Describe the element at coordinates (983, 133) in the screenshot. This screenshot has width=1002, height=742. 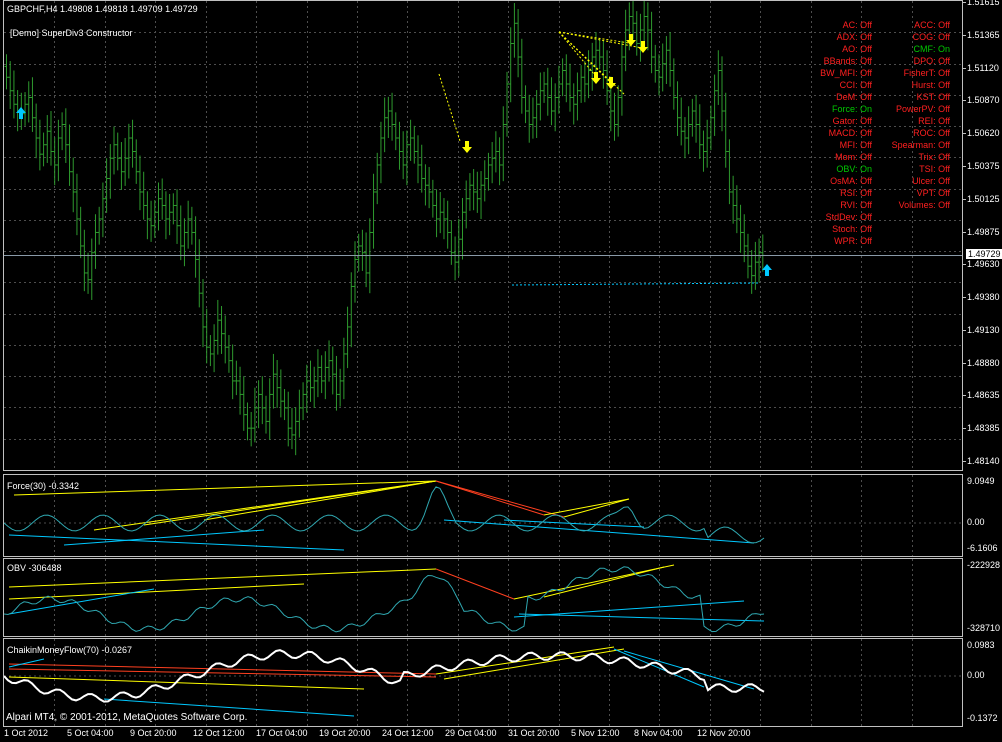
I see `price-tick-label: 1.50620` at that location.